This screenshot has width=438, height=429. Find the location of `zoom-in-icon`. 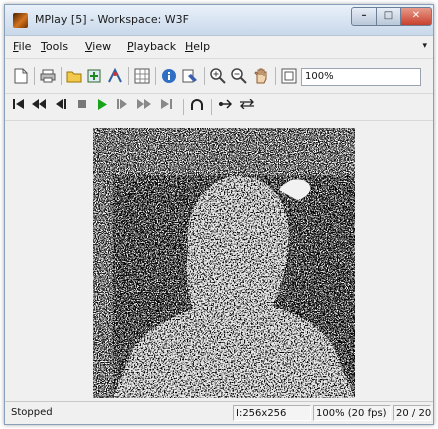

zoom-in-icon is located at coordinates (218, 76).